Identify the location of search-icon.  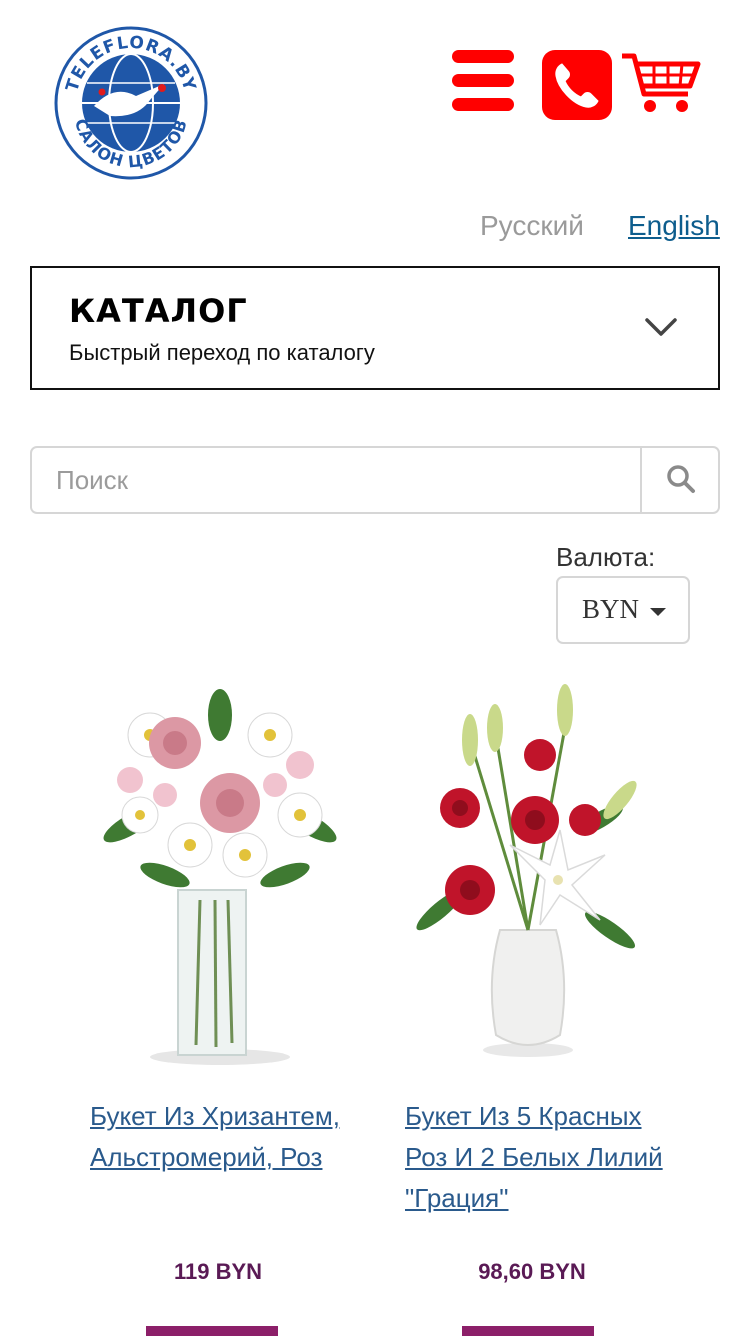
(681, 479).